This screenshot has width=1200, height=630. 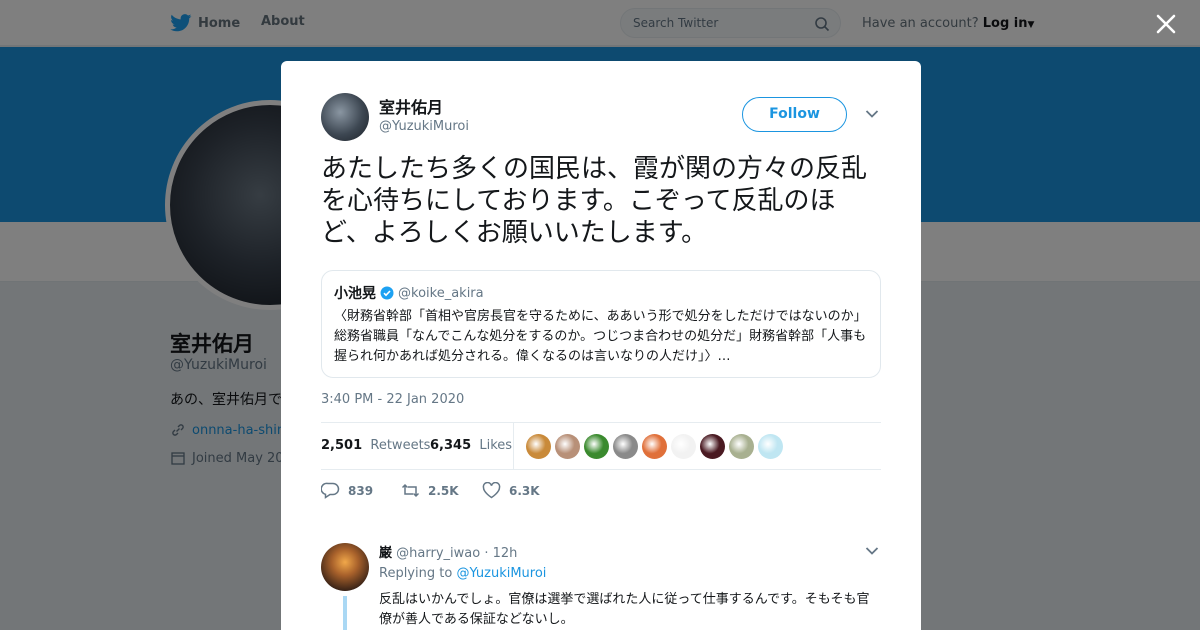 What do you see at coordinates (416, 573) in the screenshot?
I see `replying-prefix: Replying to` at bounding box center [416, 573].